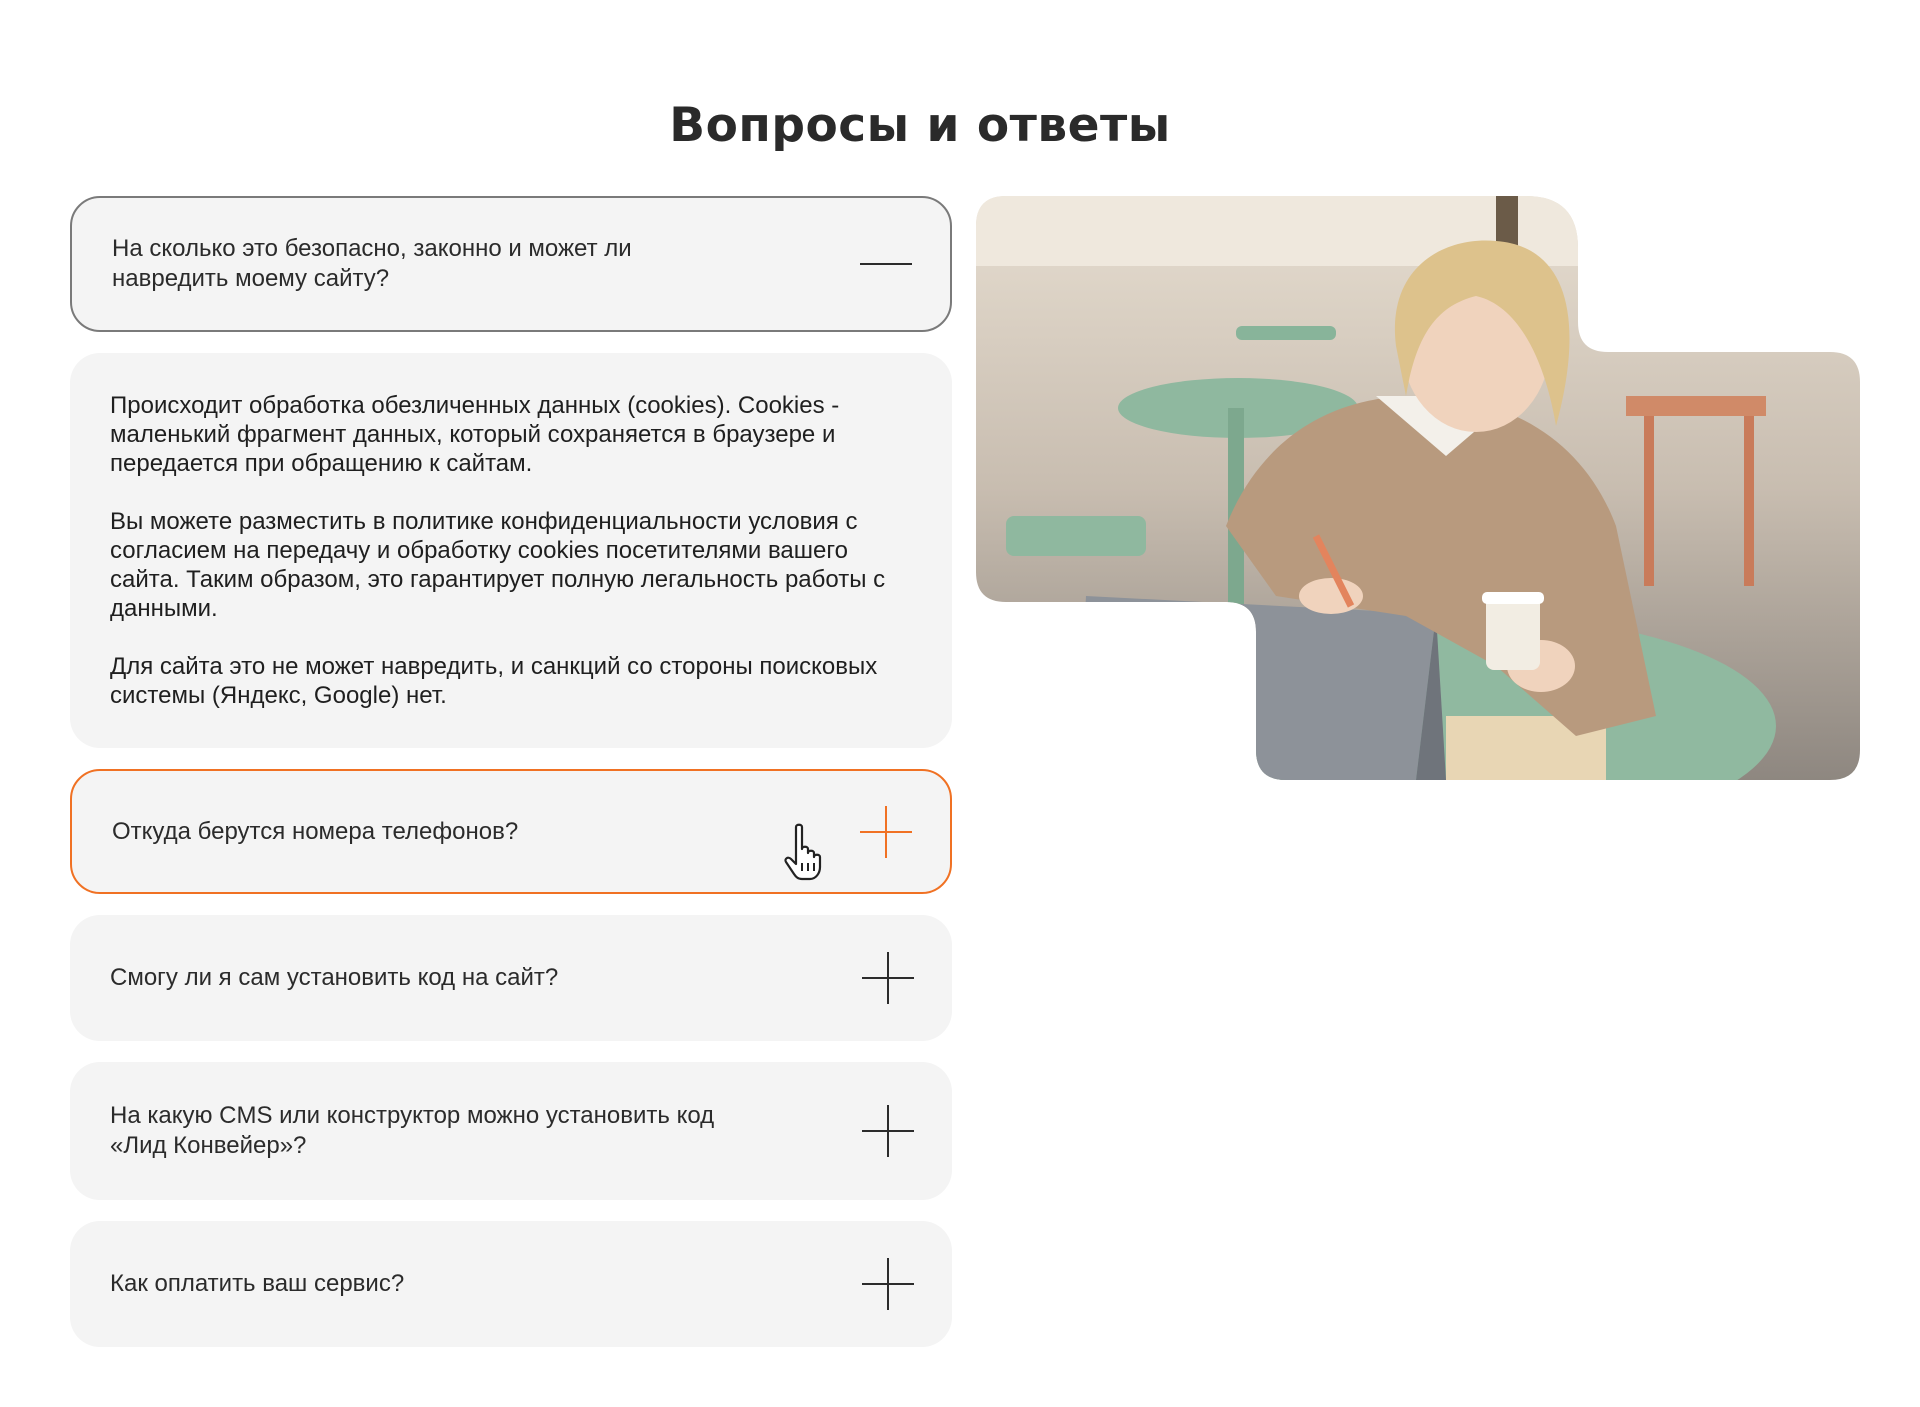 This screenshot has width=1920, height=1407. I want to click on page-title: Вопросы и ответы, so click(920, 125).